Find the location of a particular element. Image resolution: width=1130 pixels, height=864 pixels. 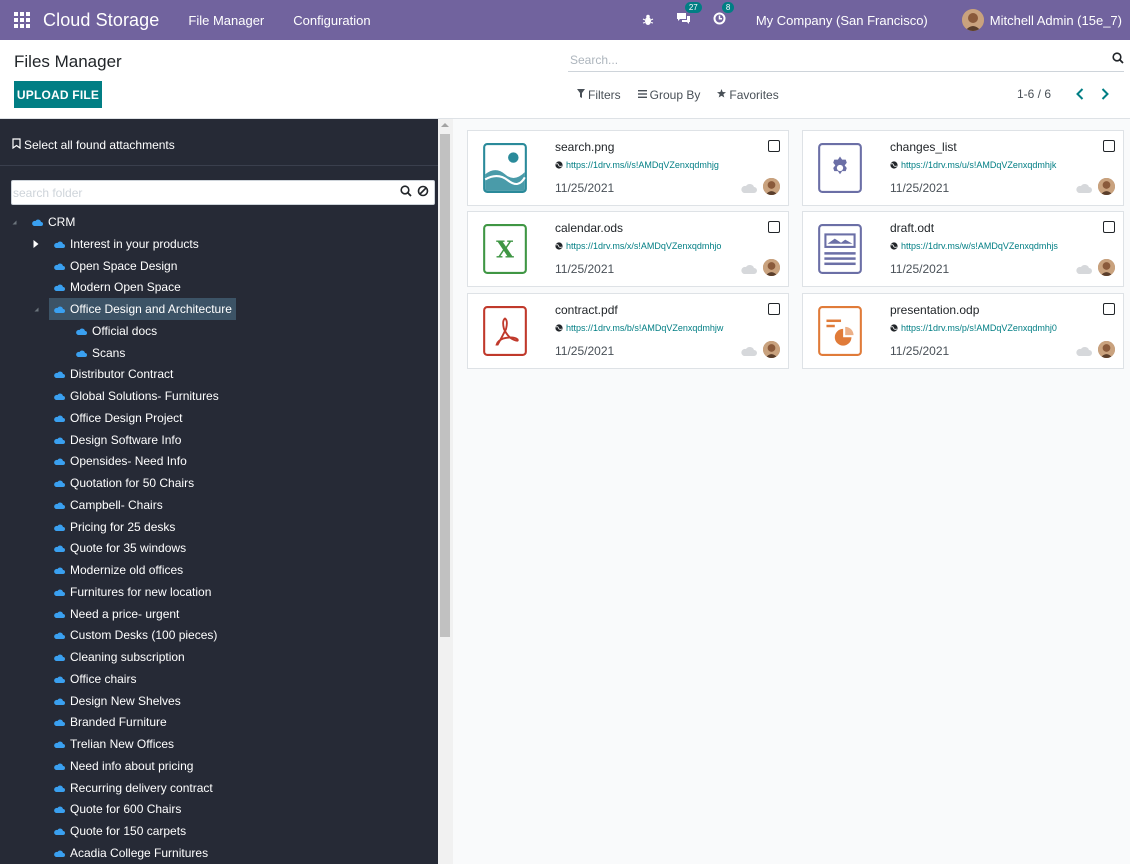

folder-item: Cleaning subscription is located at coordinates (119, 657).